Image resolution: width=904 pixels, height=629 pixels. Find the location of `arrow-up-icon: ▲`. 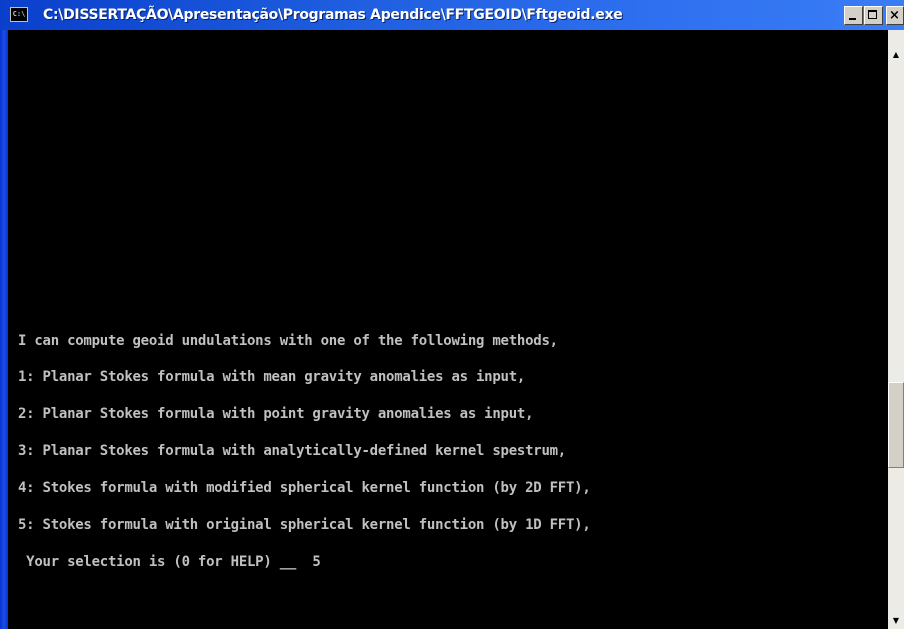

arrow-up-icon: ▲ is located at coordinates (896, 54).